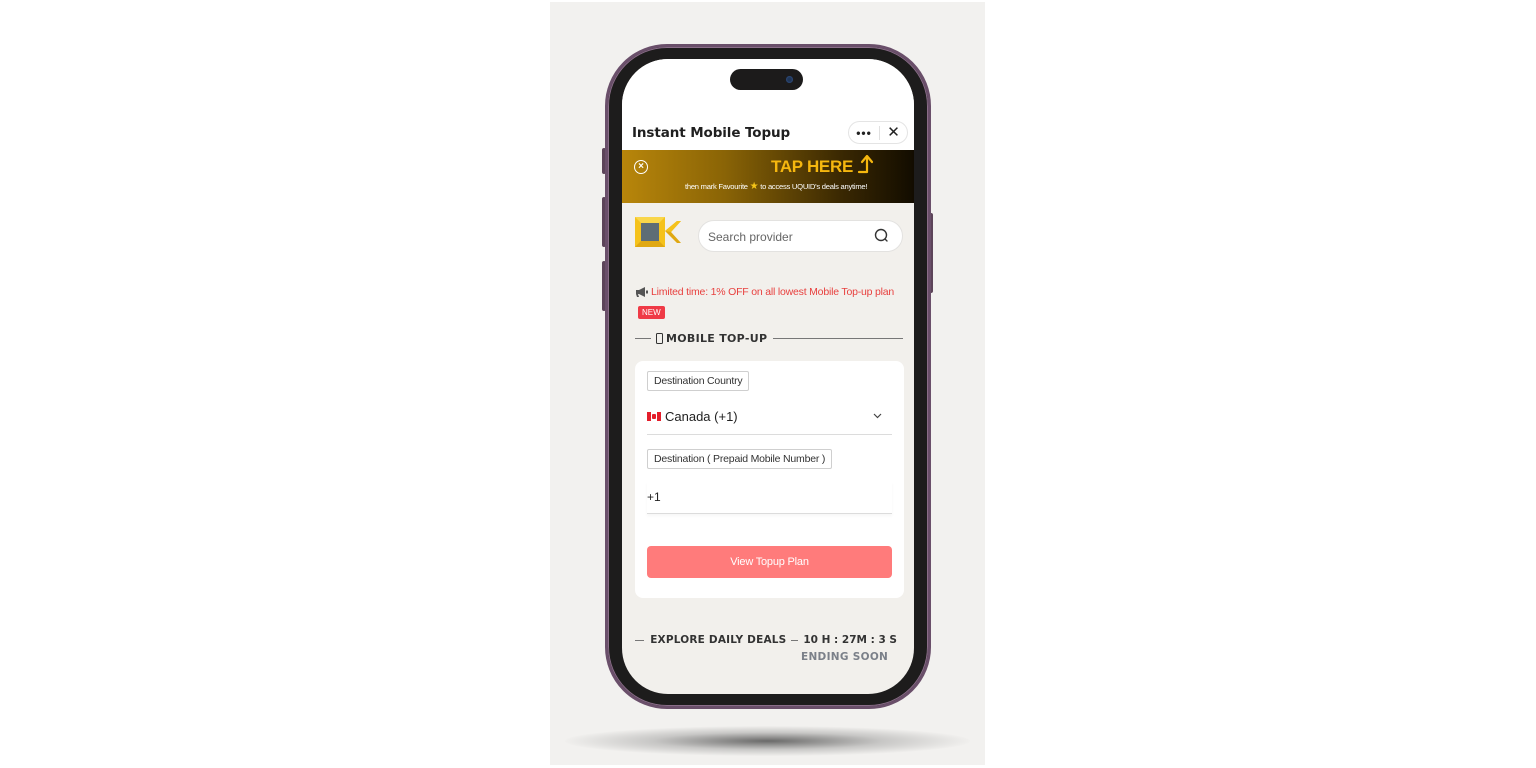  What do you see at coordinates (769, 418) in the screenshot?
I see `country-select: Canada (+1)` at bounding box center [769, 418].